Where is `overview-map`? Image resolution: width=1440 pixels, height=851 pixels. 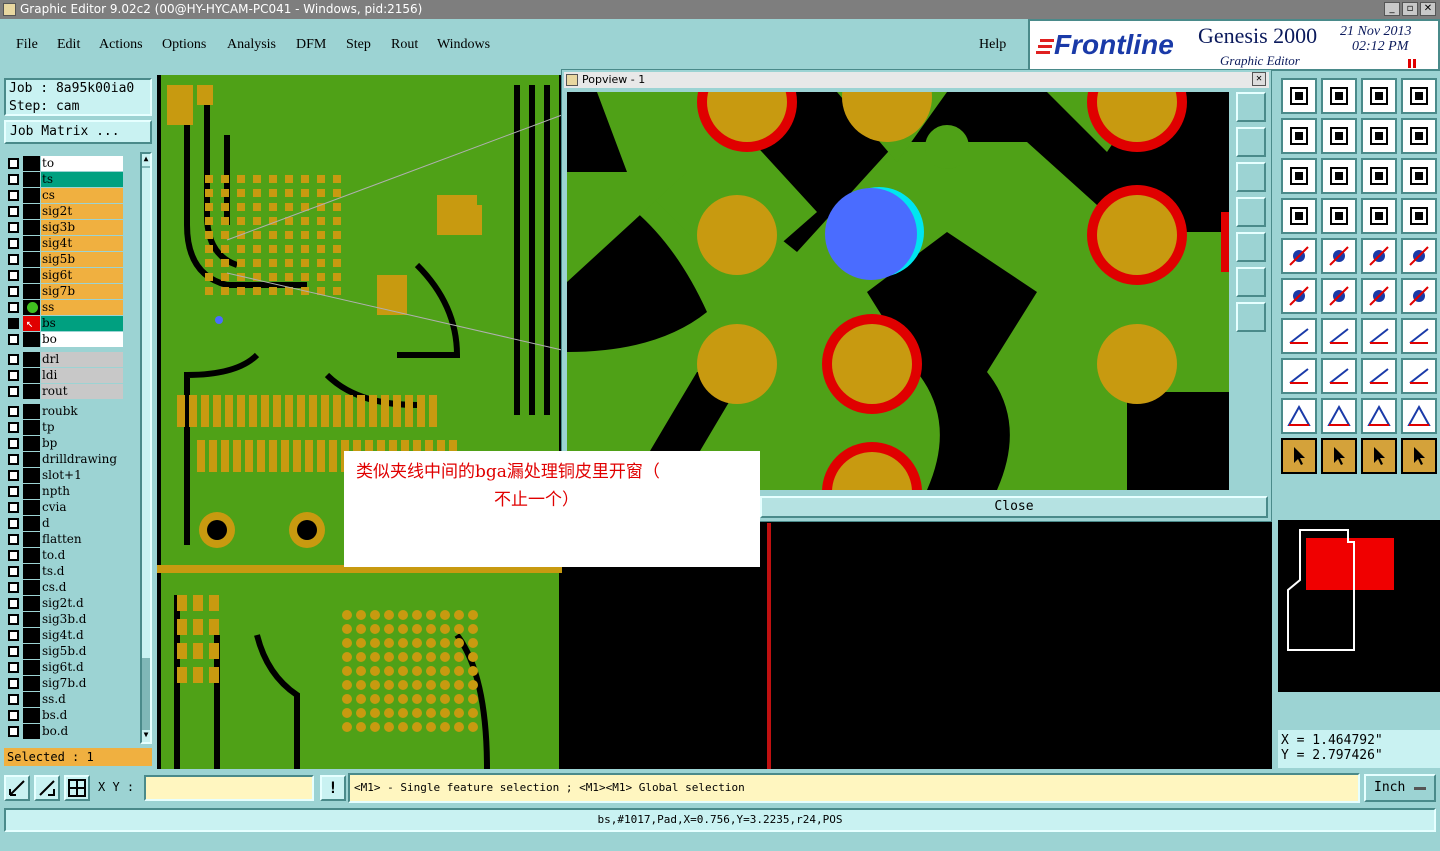
overview-map is located at coordinates (1359, 606).